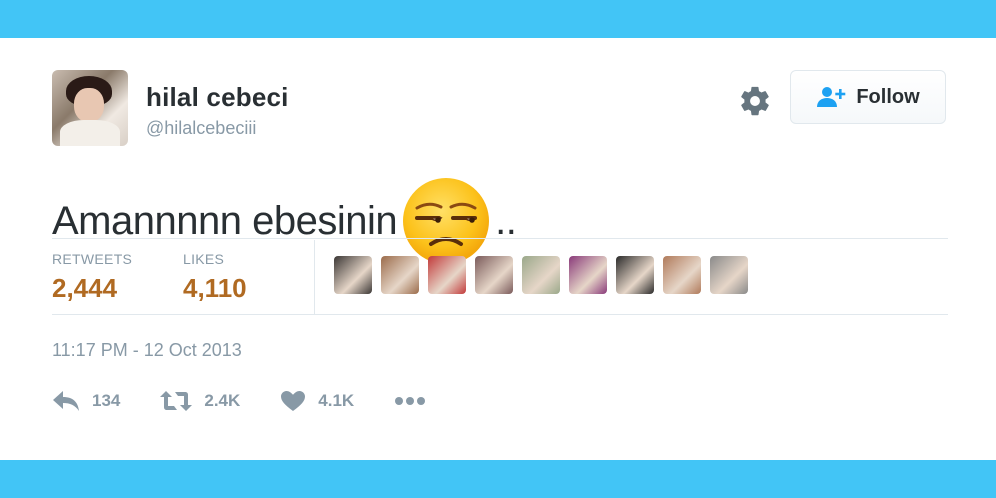 Image resolution: width=996 pixels, height=498 pixels. I want to click on like-action: 4.1K, so click(317, 401).